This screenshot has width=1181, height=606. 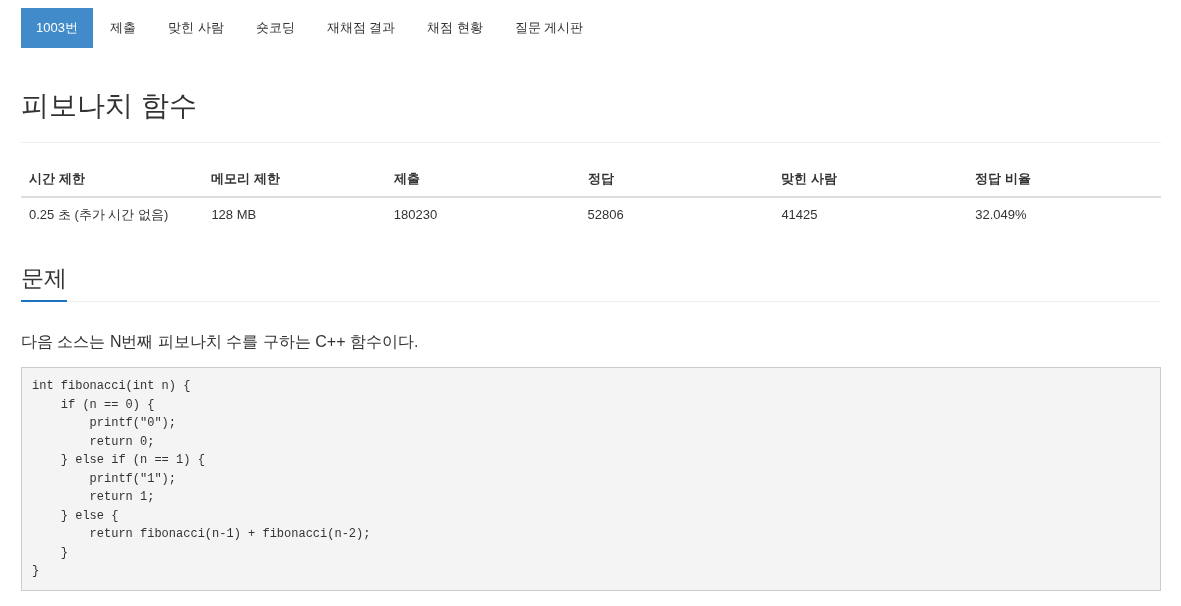 What do you see at coordinates (870, 214) in the screenshot?
I see `table-cell: 41425` at bounding box center [870, 214].